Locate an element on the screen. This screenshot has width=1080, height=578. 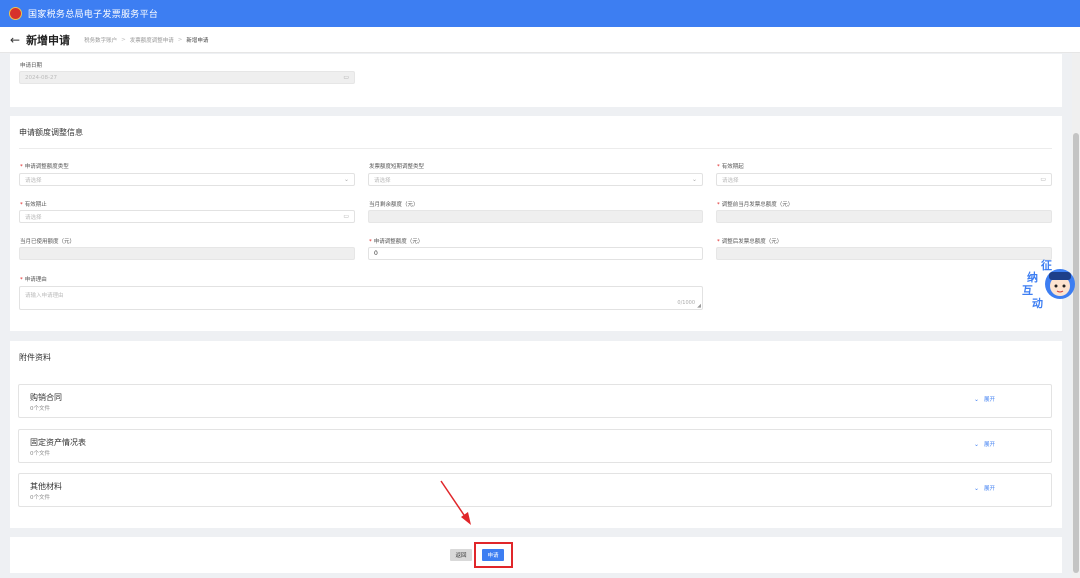
breadcrumb-item-account: 税务数字账户 is located at coordinates (100, 40).